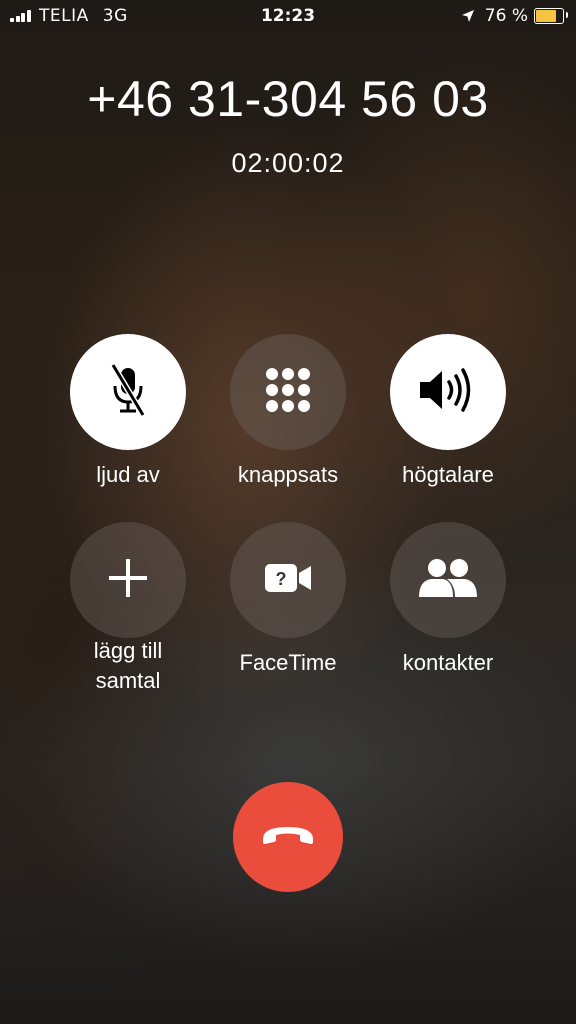 Image resolution: width=576 pixels, height=1024 pixels. Describe the element at coordinates (128, 650) in the screenshot. I see `add-call-label-line1: lägg till` at that location.